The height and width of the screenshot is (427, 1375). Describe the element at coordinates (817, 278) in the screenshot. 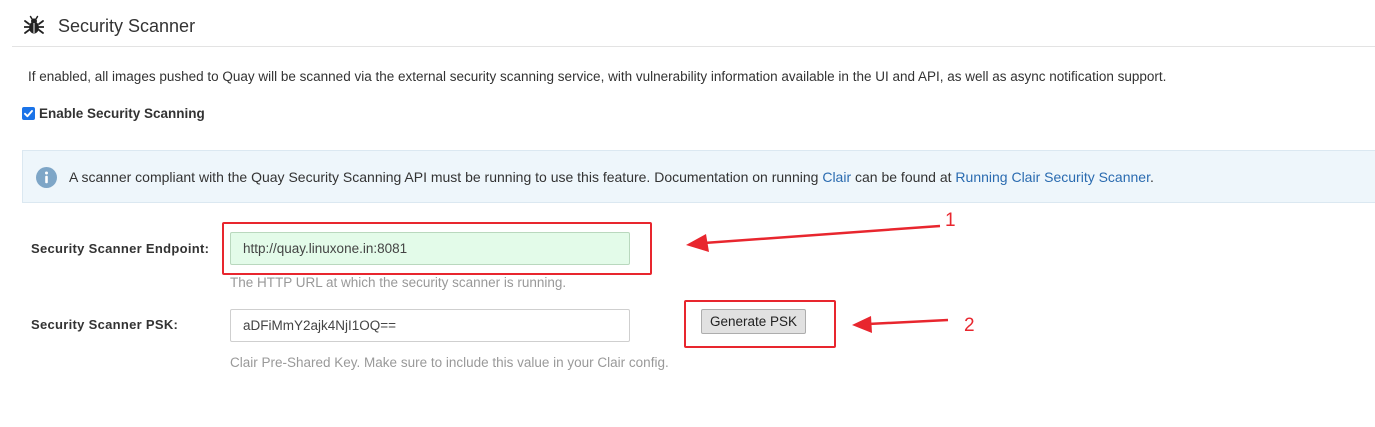

I see `annotation-arrows` at that location.